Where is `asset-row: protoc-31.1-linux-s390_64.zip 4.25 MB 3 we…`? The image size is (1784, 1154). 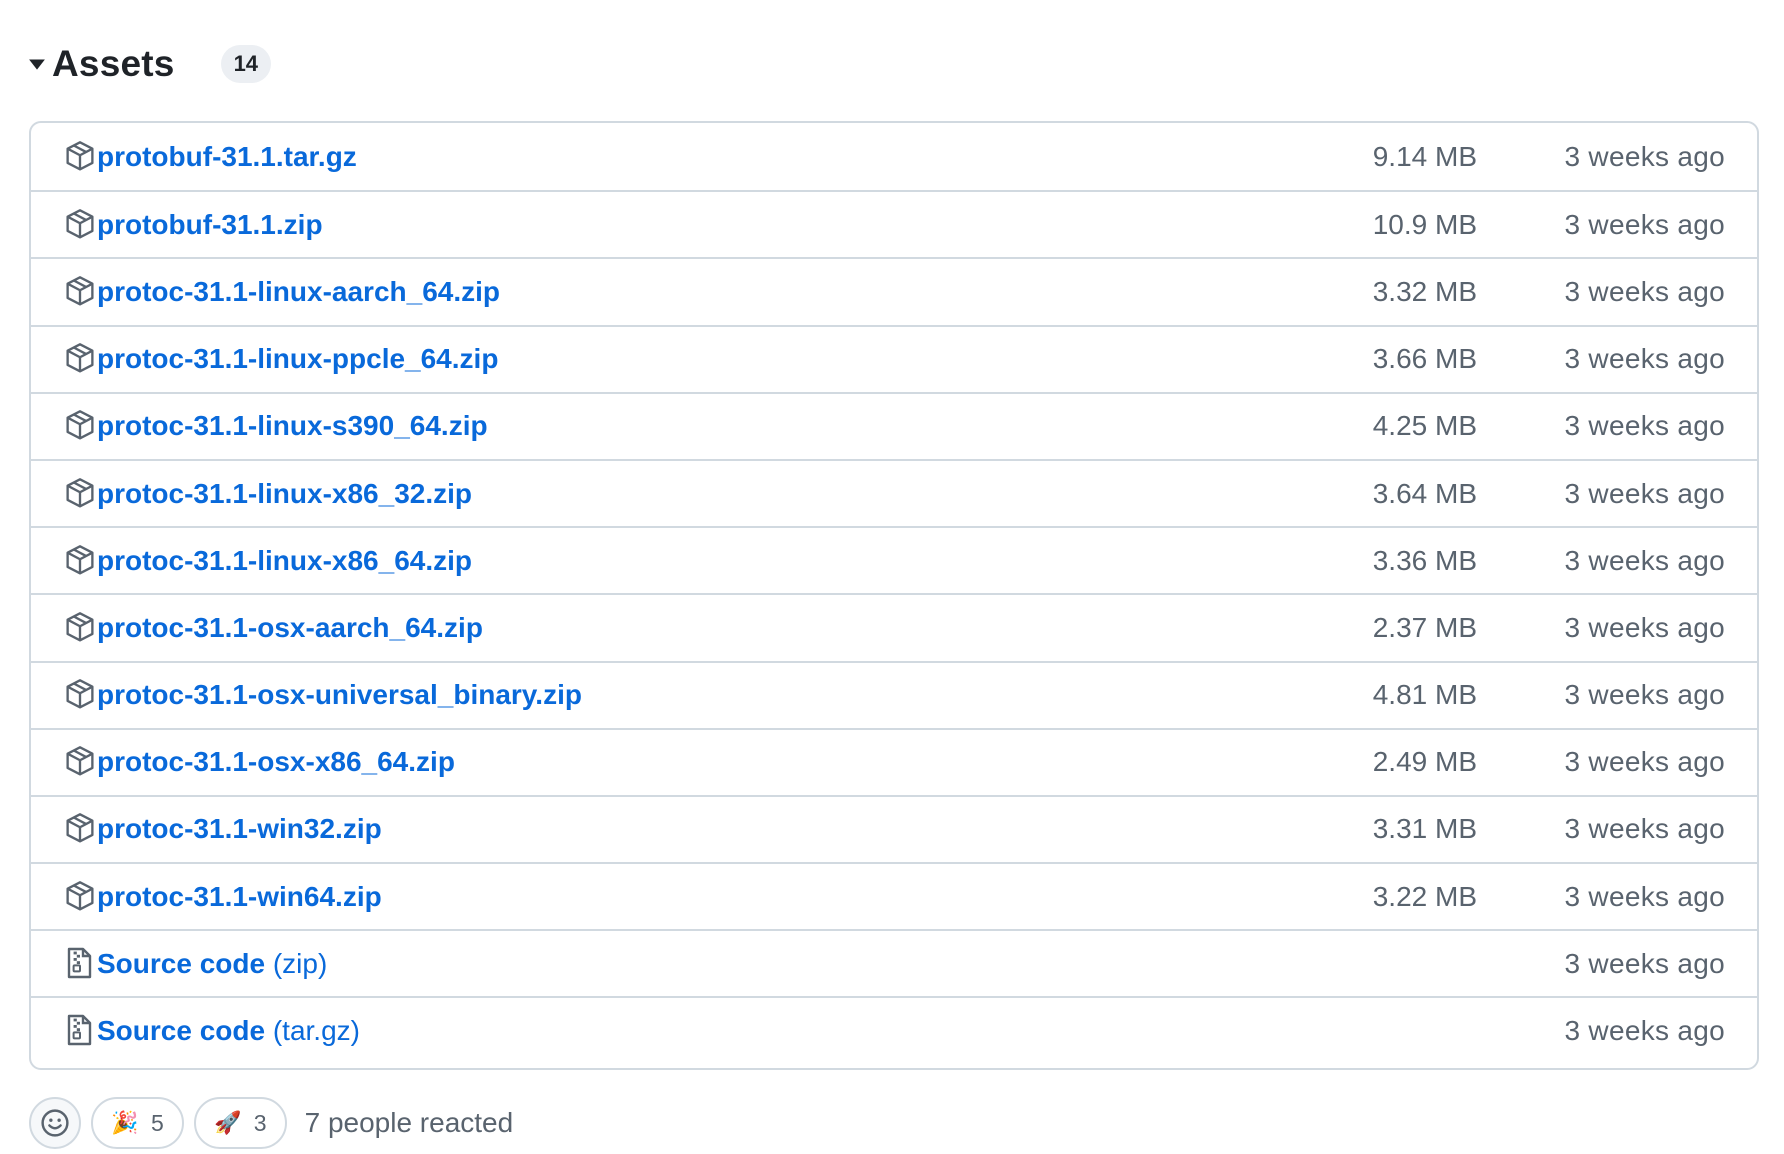
asset-row: protoc-31.1-linux-s390_64.zip 4.25 MB 3 we… is located at coordinates (894, 425).